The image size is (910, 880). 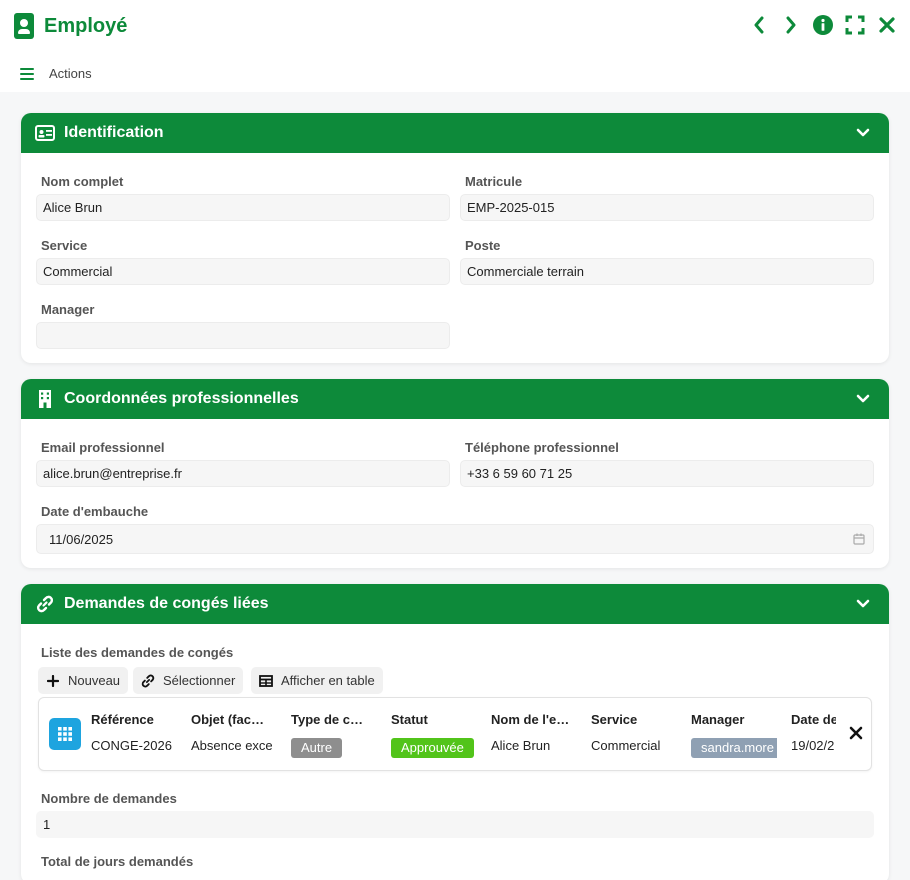 What do you see at coordinates (117, 861) in the screenshot?
I see `total-jours-label: Total de jours demandés` at bounding box center [117, 861].